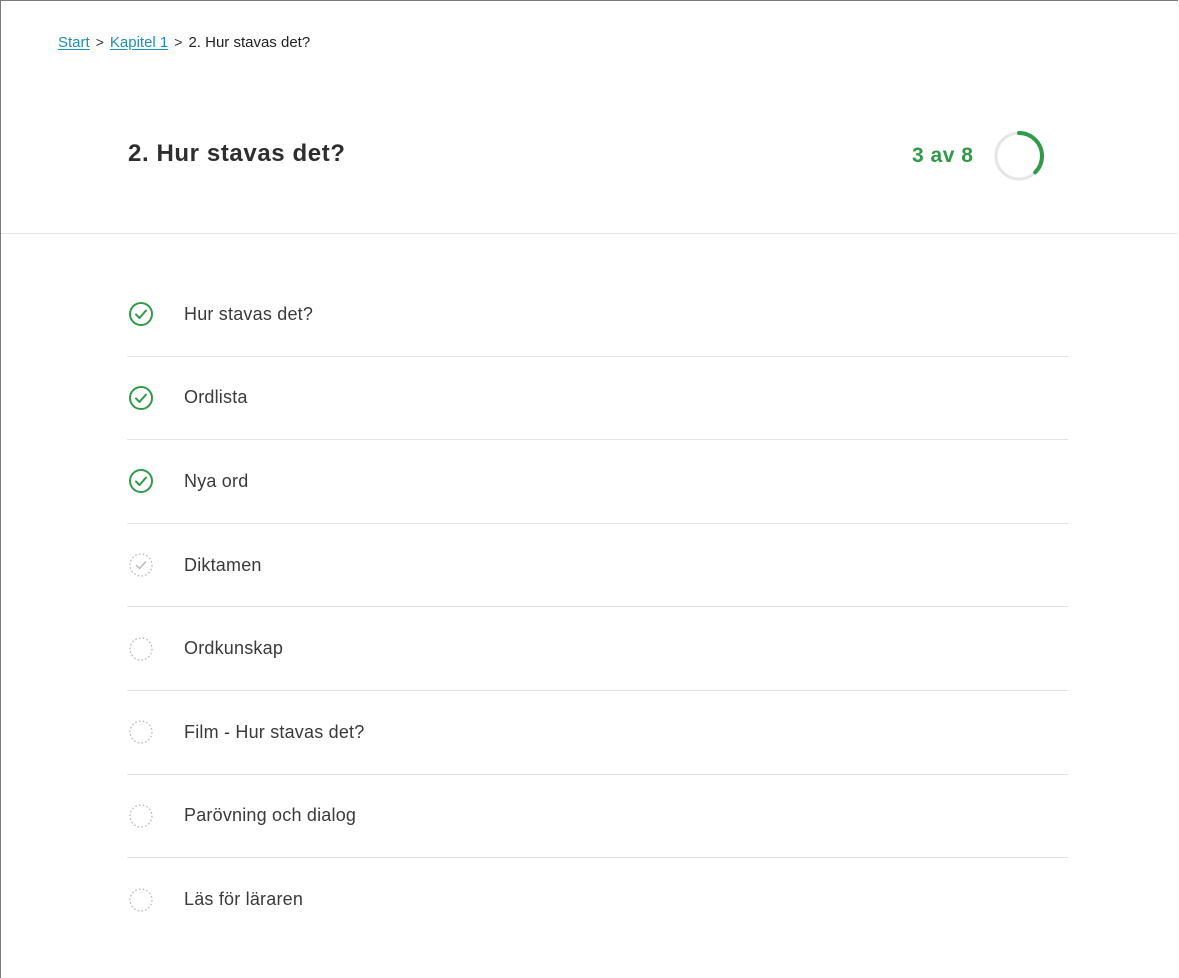  Describe the element at coordinates (1019, 156) in the screenshot. I see `progress-ring-icon` at that location.